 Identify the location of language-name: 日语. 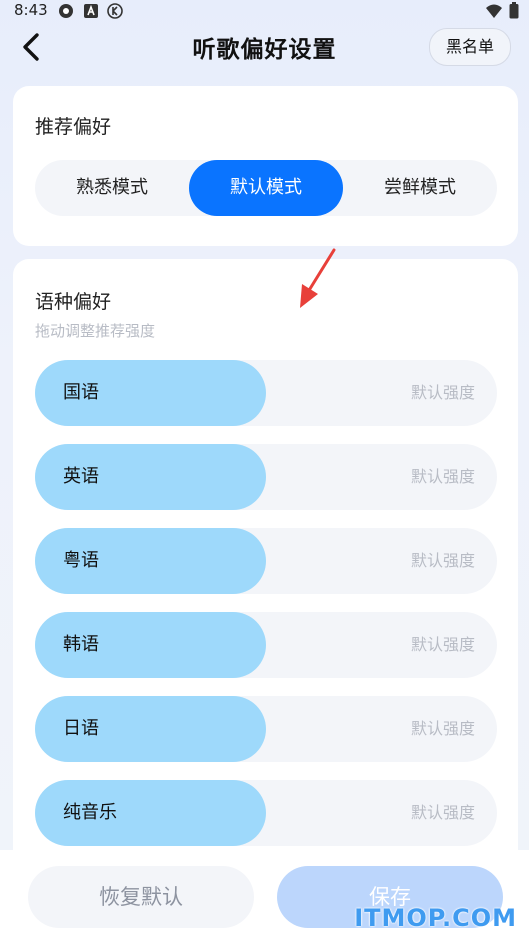
(81, 728).